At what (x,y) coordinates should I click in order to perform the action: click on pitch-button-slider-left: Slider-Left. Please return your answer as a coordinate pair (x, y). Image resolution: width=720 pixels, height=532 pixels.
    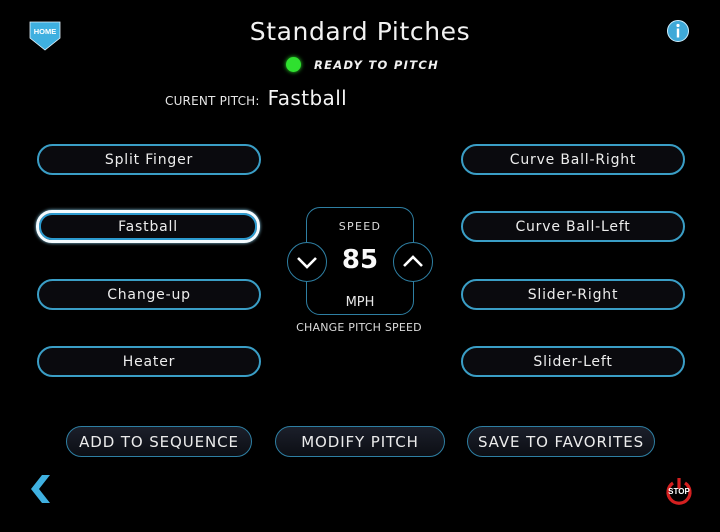
    Looking at the image, I should click on (573, 361).